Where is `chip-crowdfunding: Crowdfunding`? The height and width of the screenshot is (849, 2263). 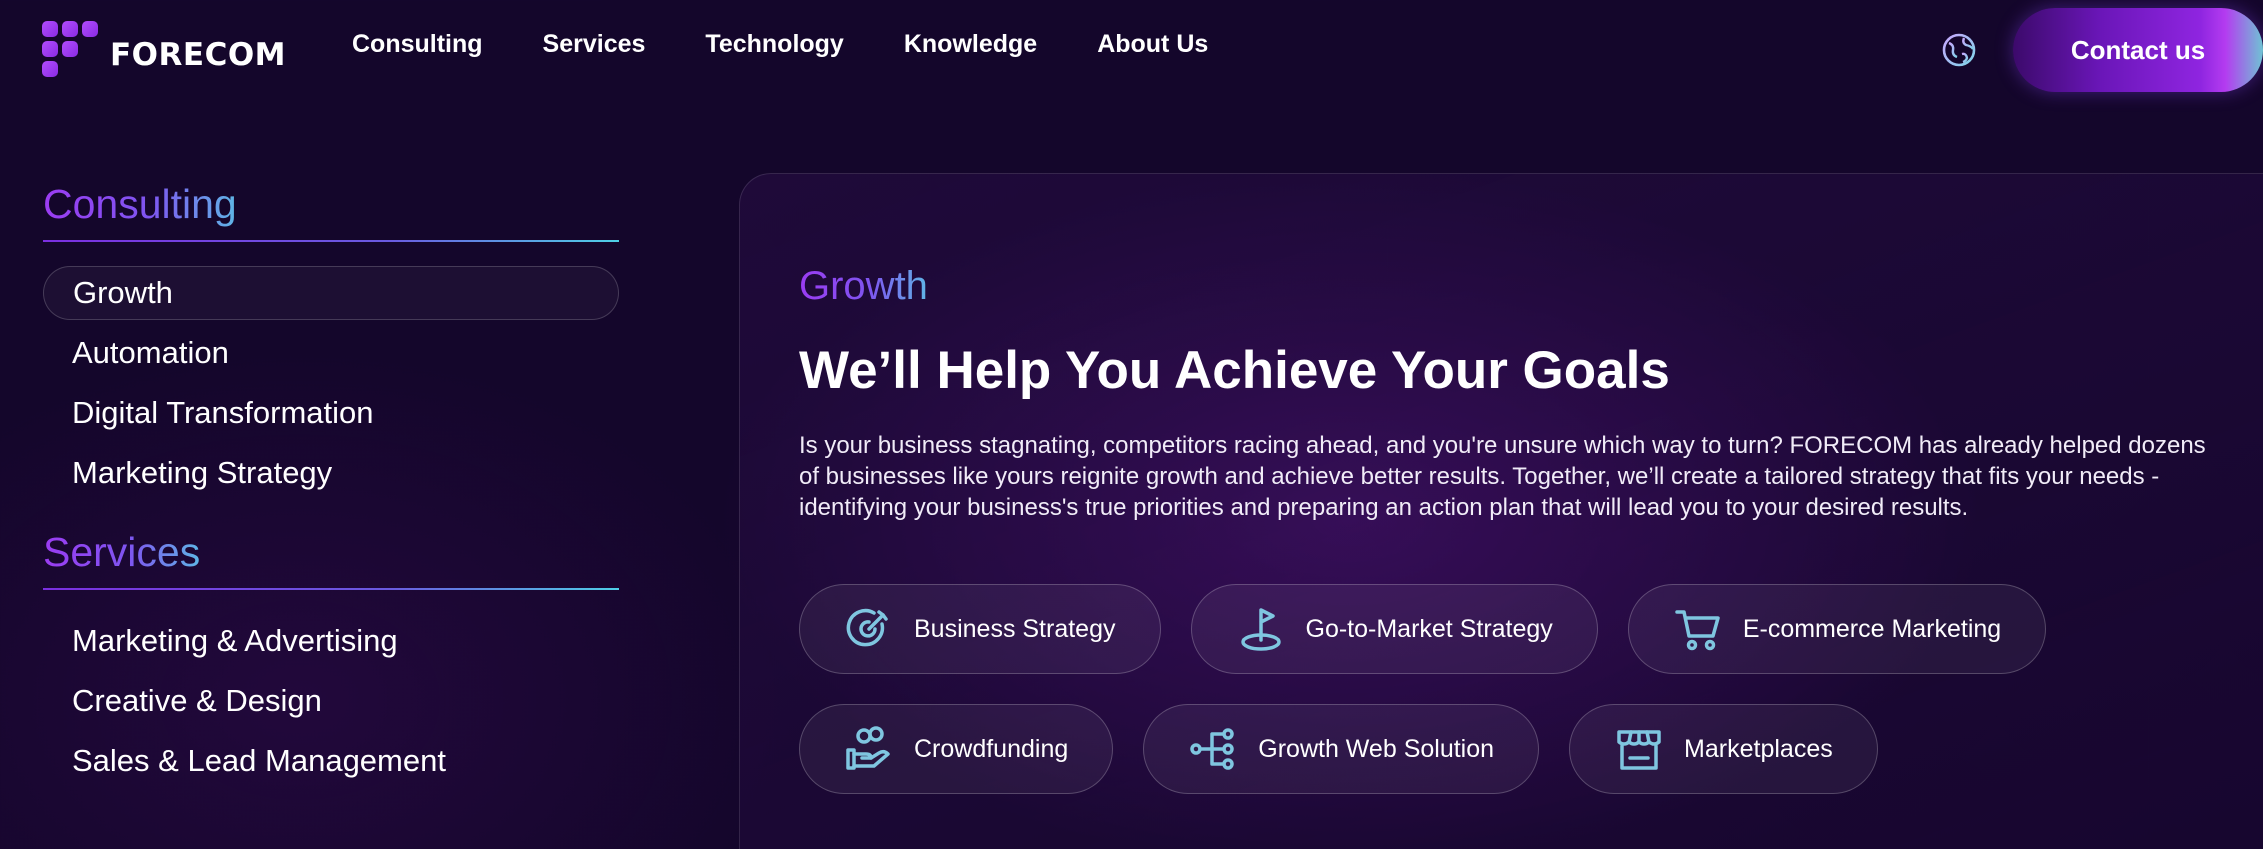 chip-crowdfunding: Crowdfunding is located at coordinates (956, 749).